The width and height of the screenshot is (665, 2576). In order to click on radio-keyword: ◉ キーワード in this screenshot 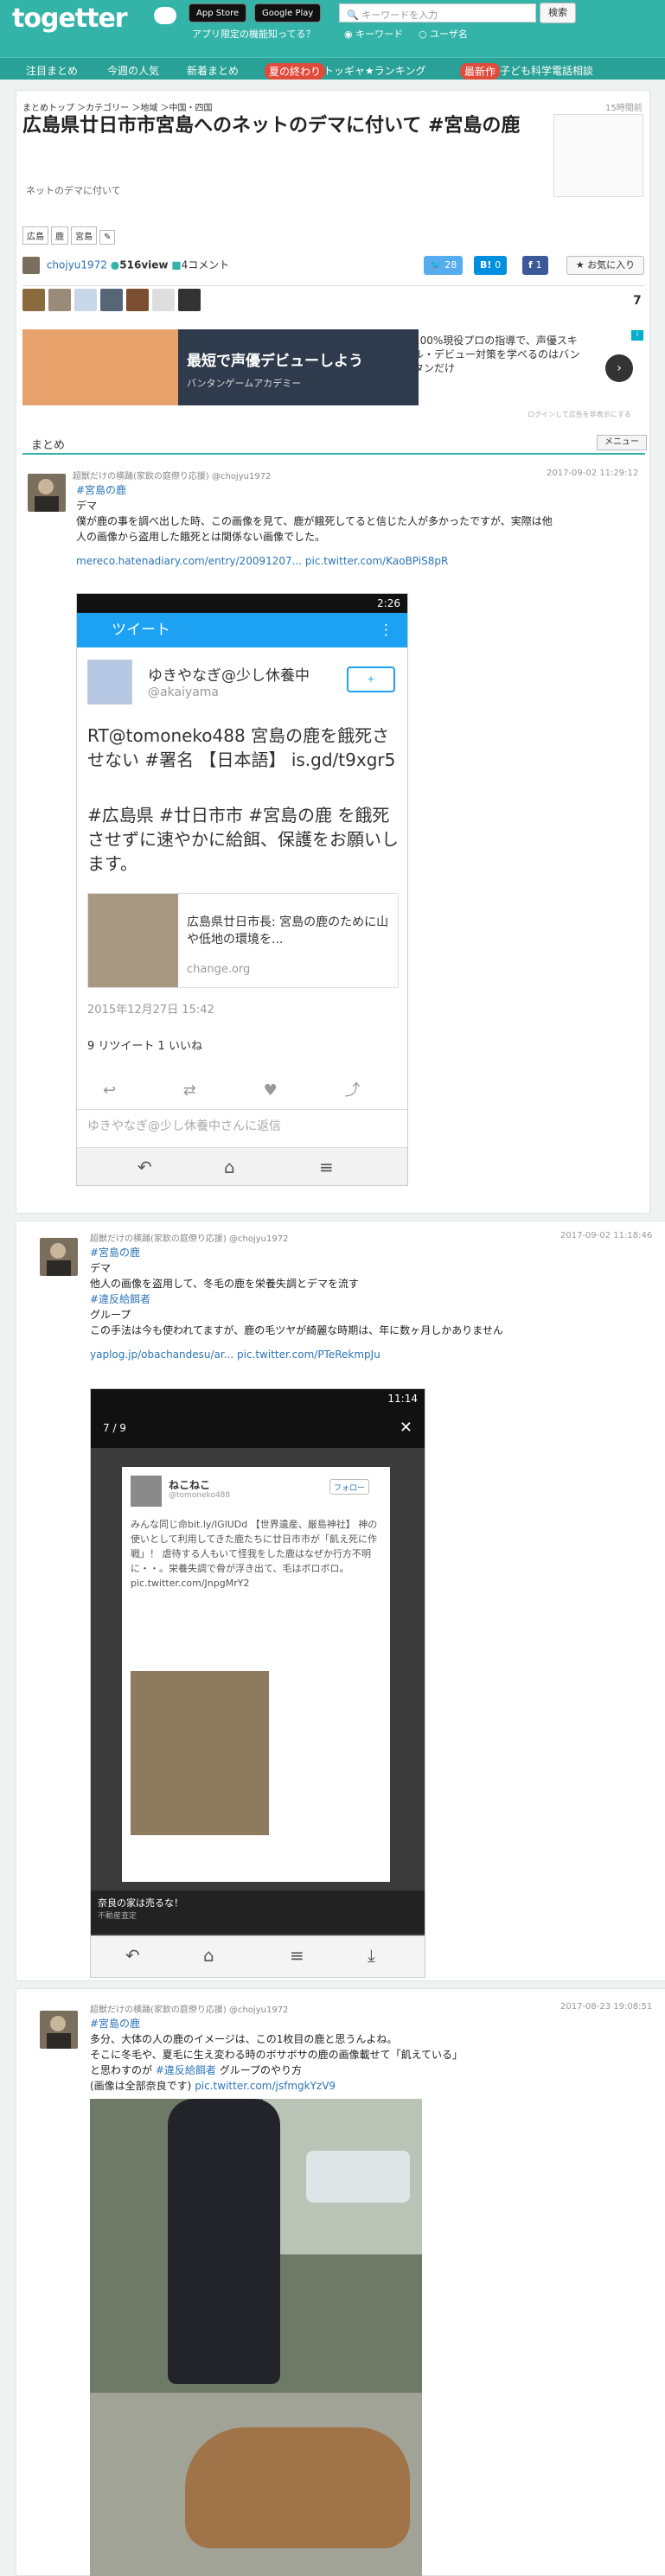, I will do `click(373, 34)`.